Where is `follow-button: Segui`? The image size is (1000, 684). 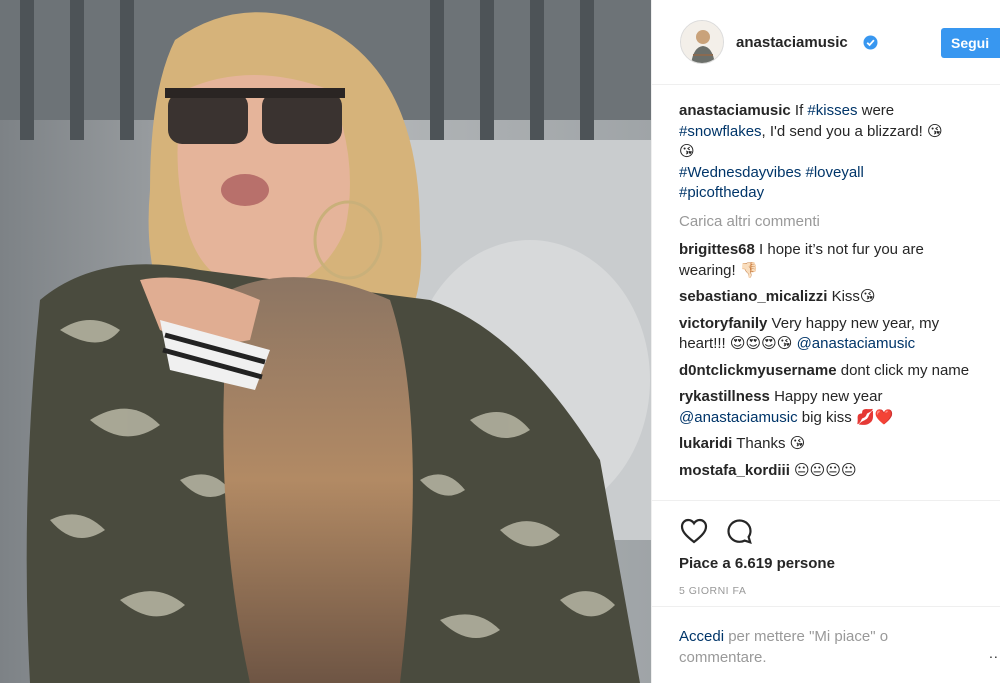 follow-button: Segui is located at coordinates (970, 43).